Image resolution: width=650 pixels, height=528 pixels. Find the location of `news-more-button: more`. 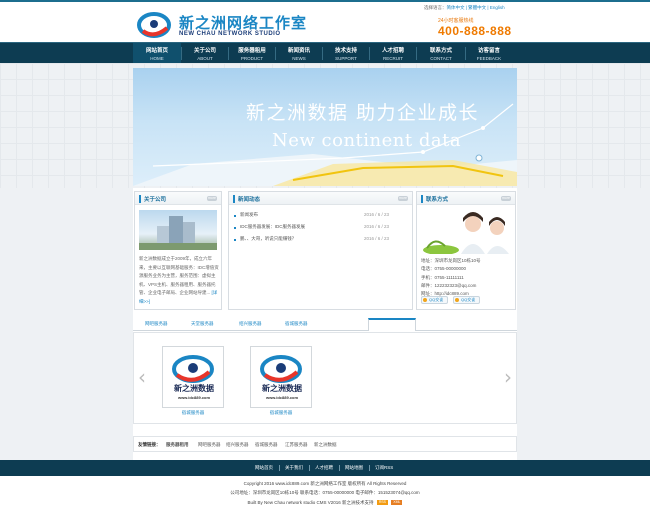

news-more-button: more is located at coordinates (403, 198).